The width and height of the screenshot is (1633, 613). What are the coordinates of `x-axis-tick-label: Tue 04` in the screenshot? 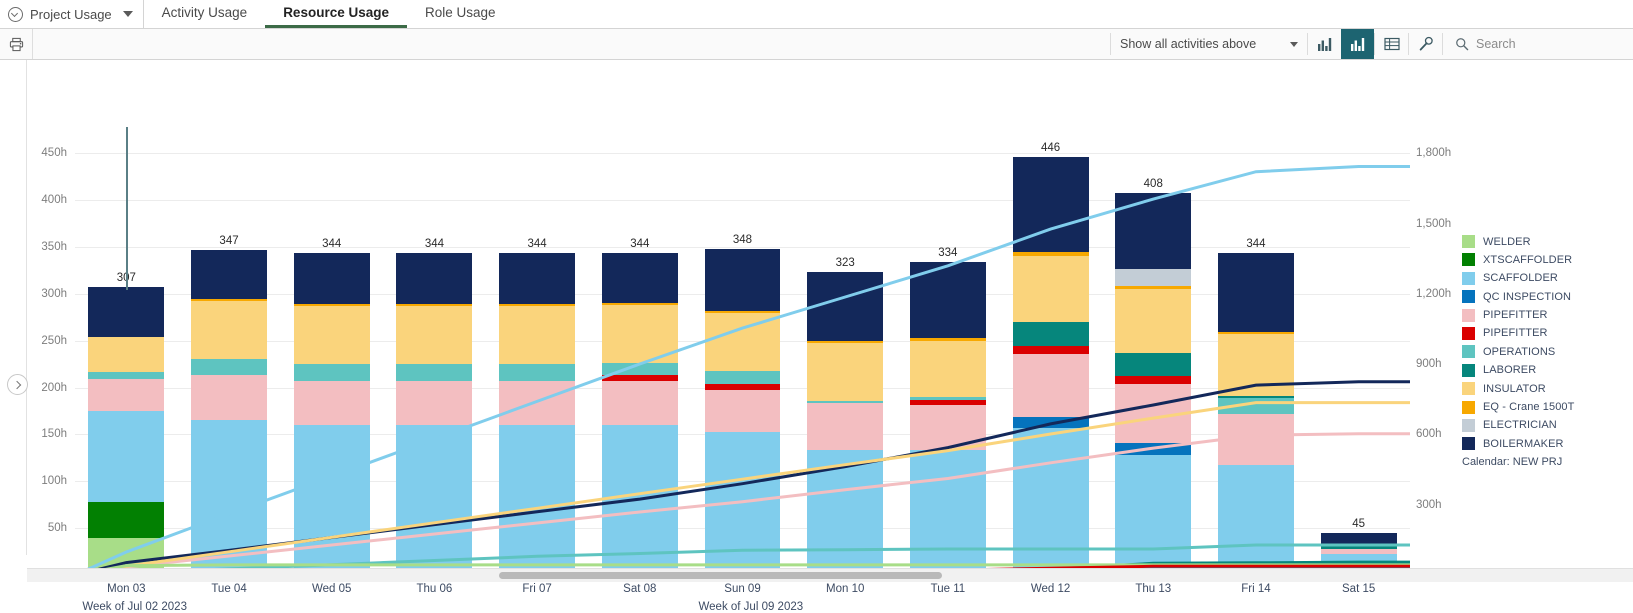 It's located at (229, 589).